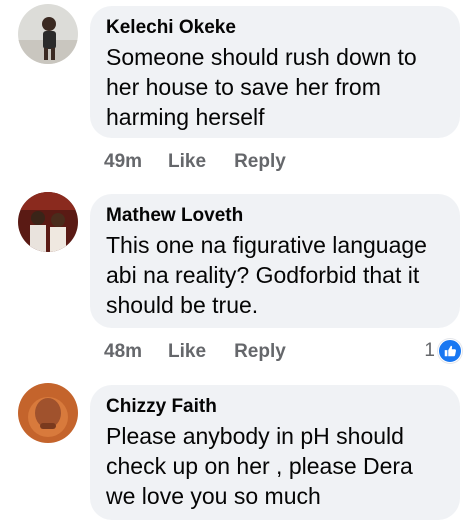 The image size is (466, 520). I want to click on comment-actions: 49m Like Reply, so click(195, 162).